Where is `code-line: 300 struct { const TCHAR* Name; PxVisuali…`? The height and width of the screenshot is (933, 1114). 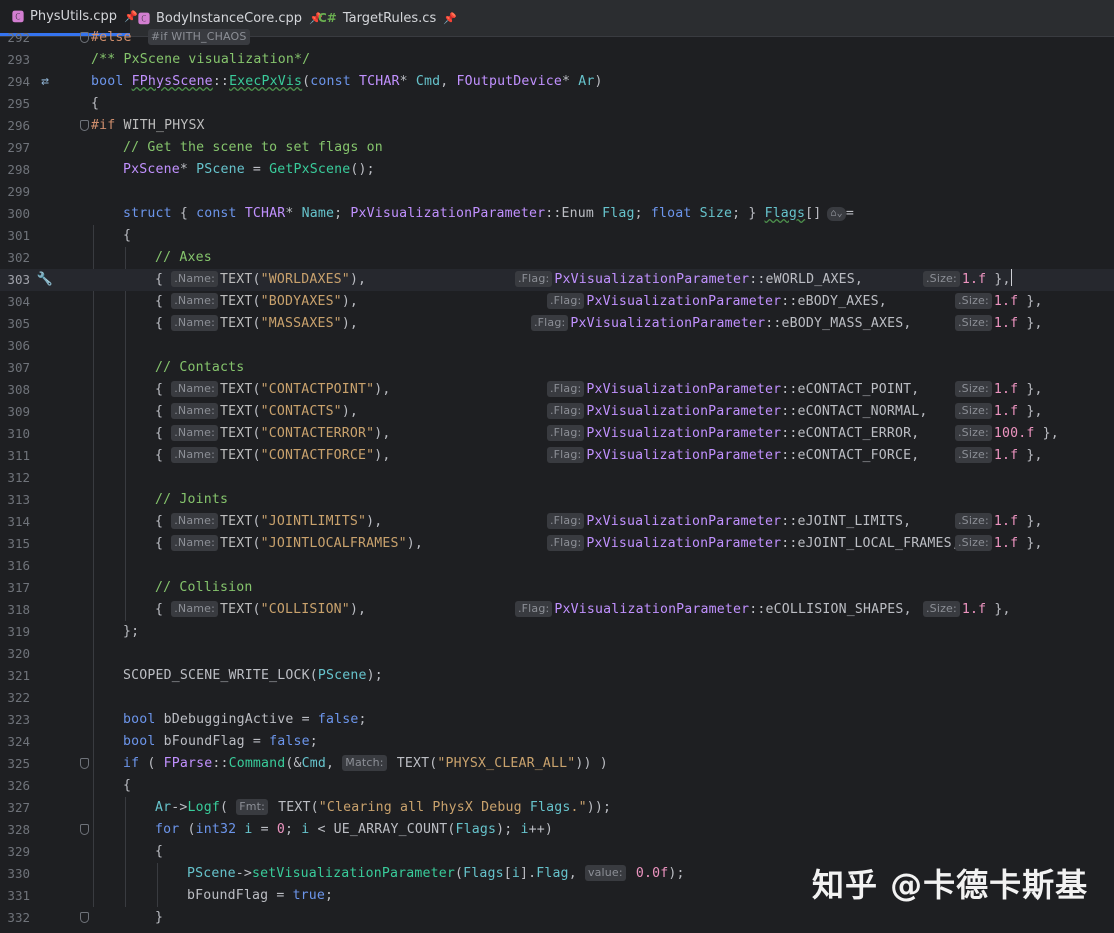
code-line: 300 struct { const TCHAR* Name; PxVisuali… is located at coordinates (557, 214).